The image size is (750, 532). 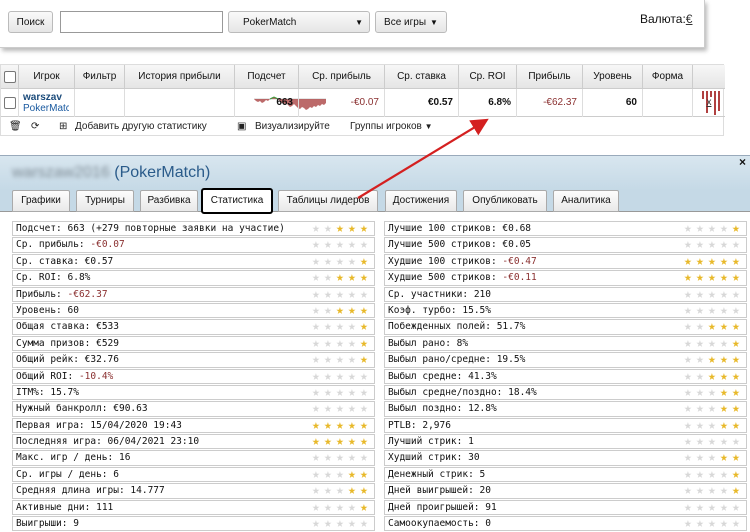 What do you see at coordinates (391, 126) in the screenshot?
I see `player-groups-dropdown: Группы игроков ▼` at bounding box center [391, 126].